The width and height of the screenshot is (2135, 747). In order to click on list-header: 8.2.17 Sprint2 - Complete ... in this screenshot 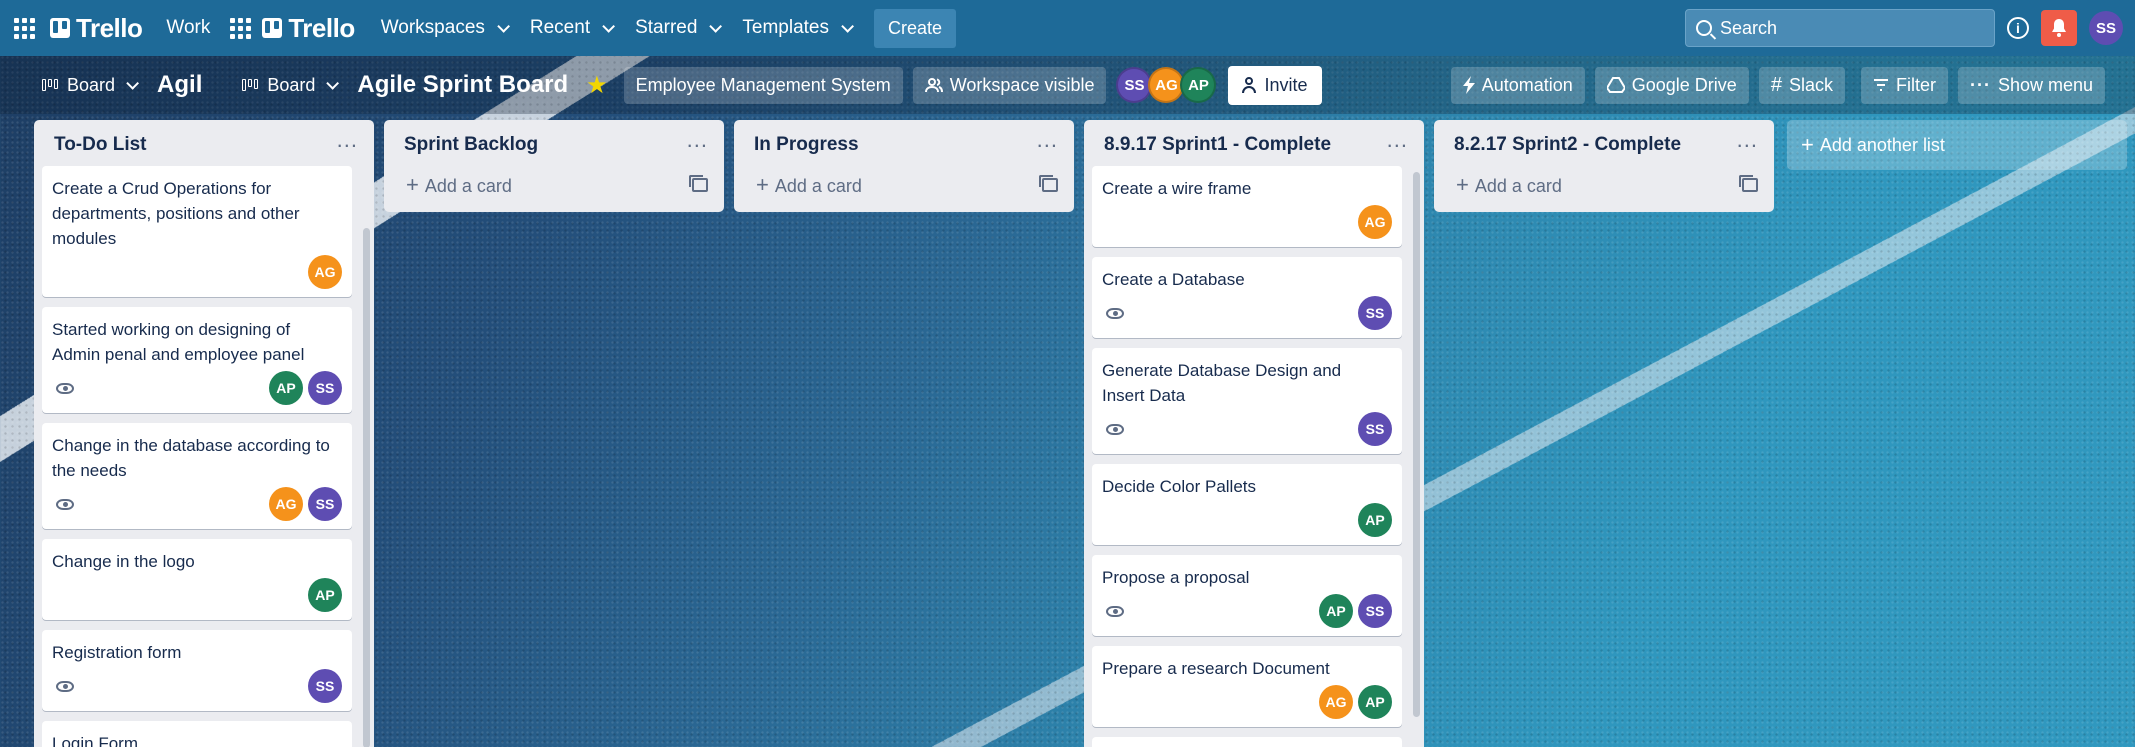, I will do `click(1604, 147)`.